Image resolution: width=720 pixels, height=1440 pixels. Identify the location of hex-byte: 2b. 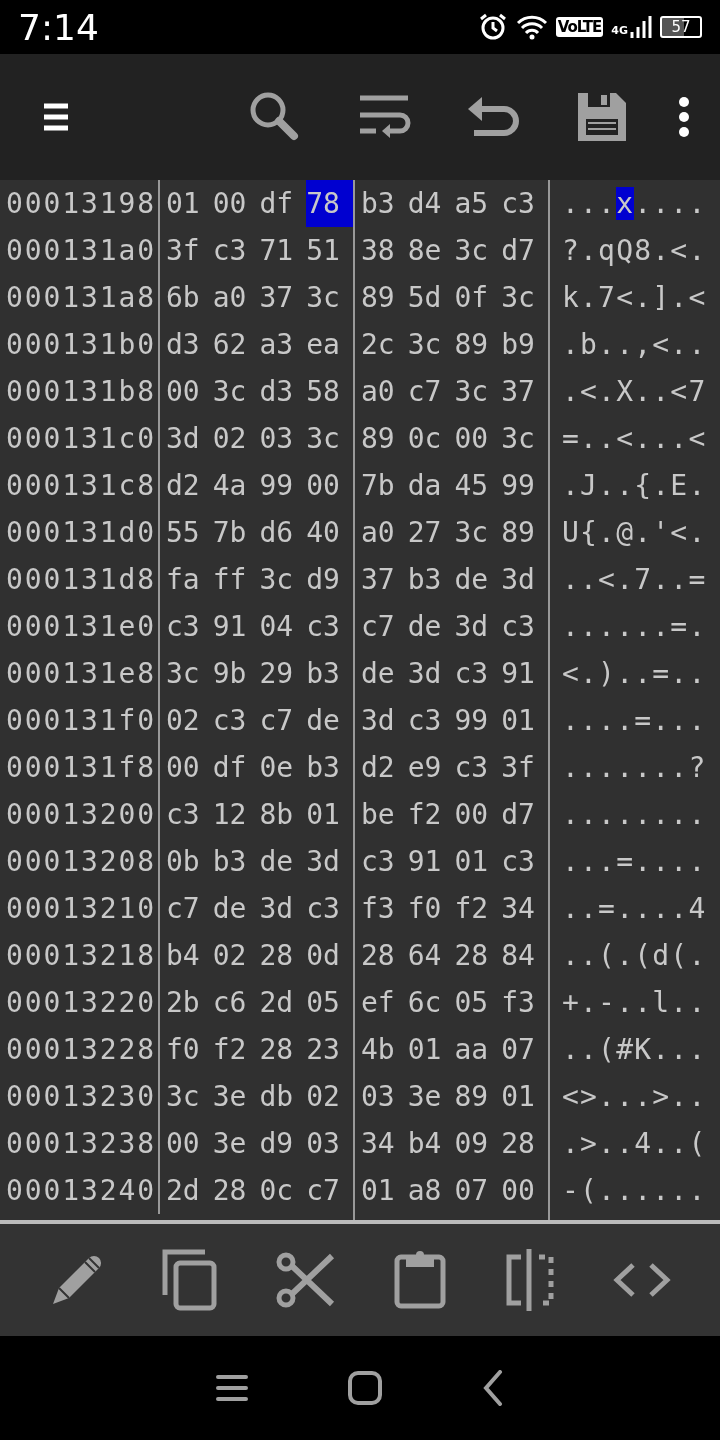
(189, 1002).